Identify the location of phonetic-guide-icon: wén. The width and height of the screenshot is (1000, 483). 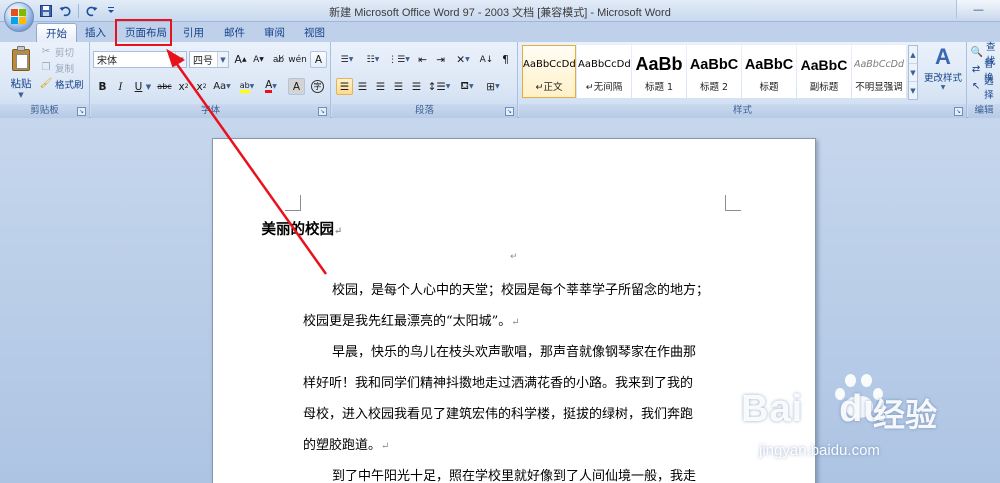
(297, 59).